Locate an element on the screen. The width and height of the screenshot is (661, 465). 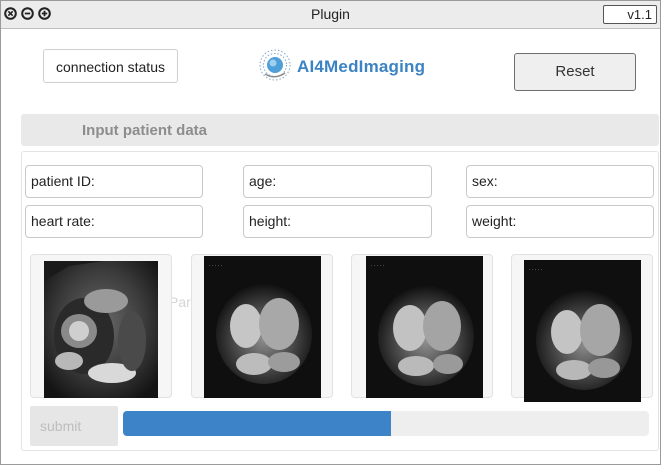
logo: AI4MedImaging is located at coordinates (341, 67).